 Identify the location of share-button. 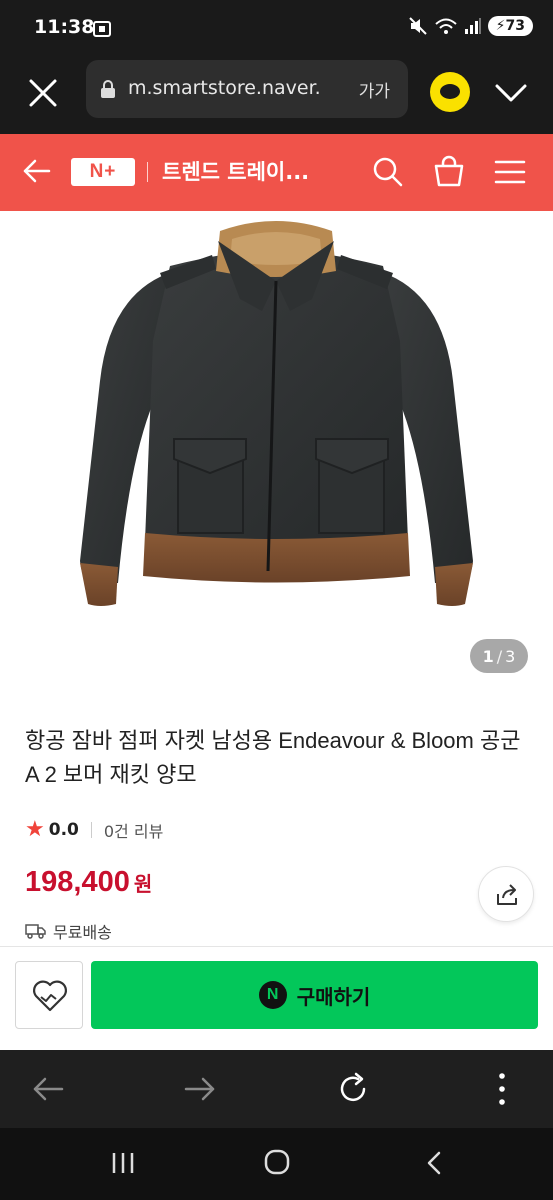
(506, 894).